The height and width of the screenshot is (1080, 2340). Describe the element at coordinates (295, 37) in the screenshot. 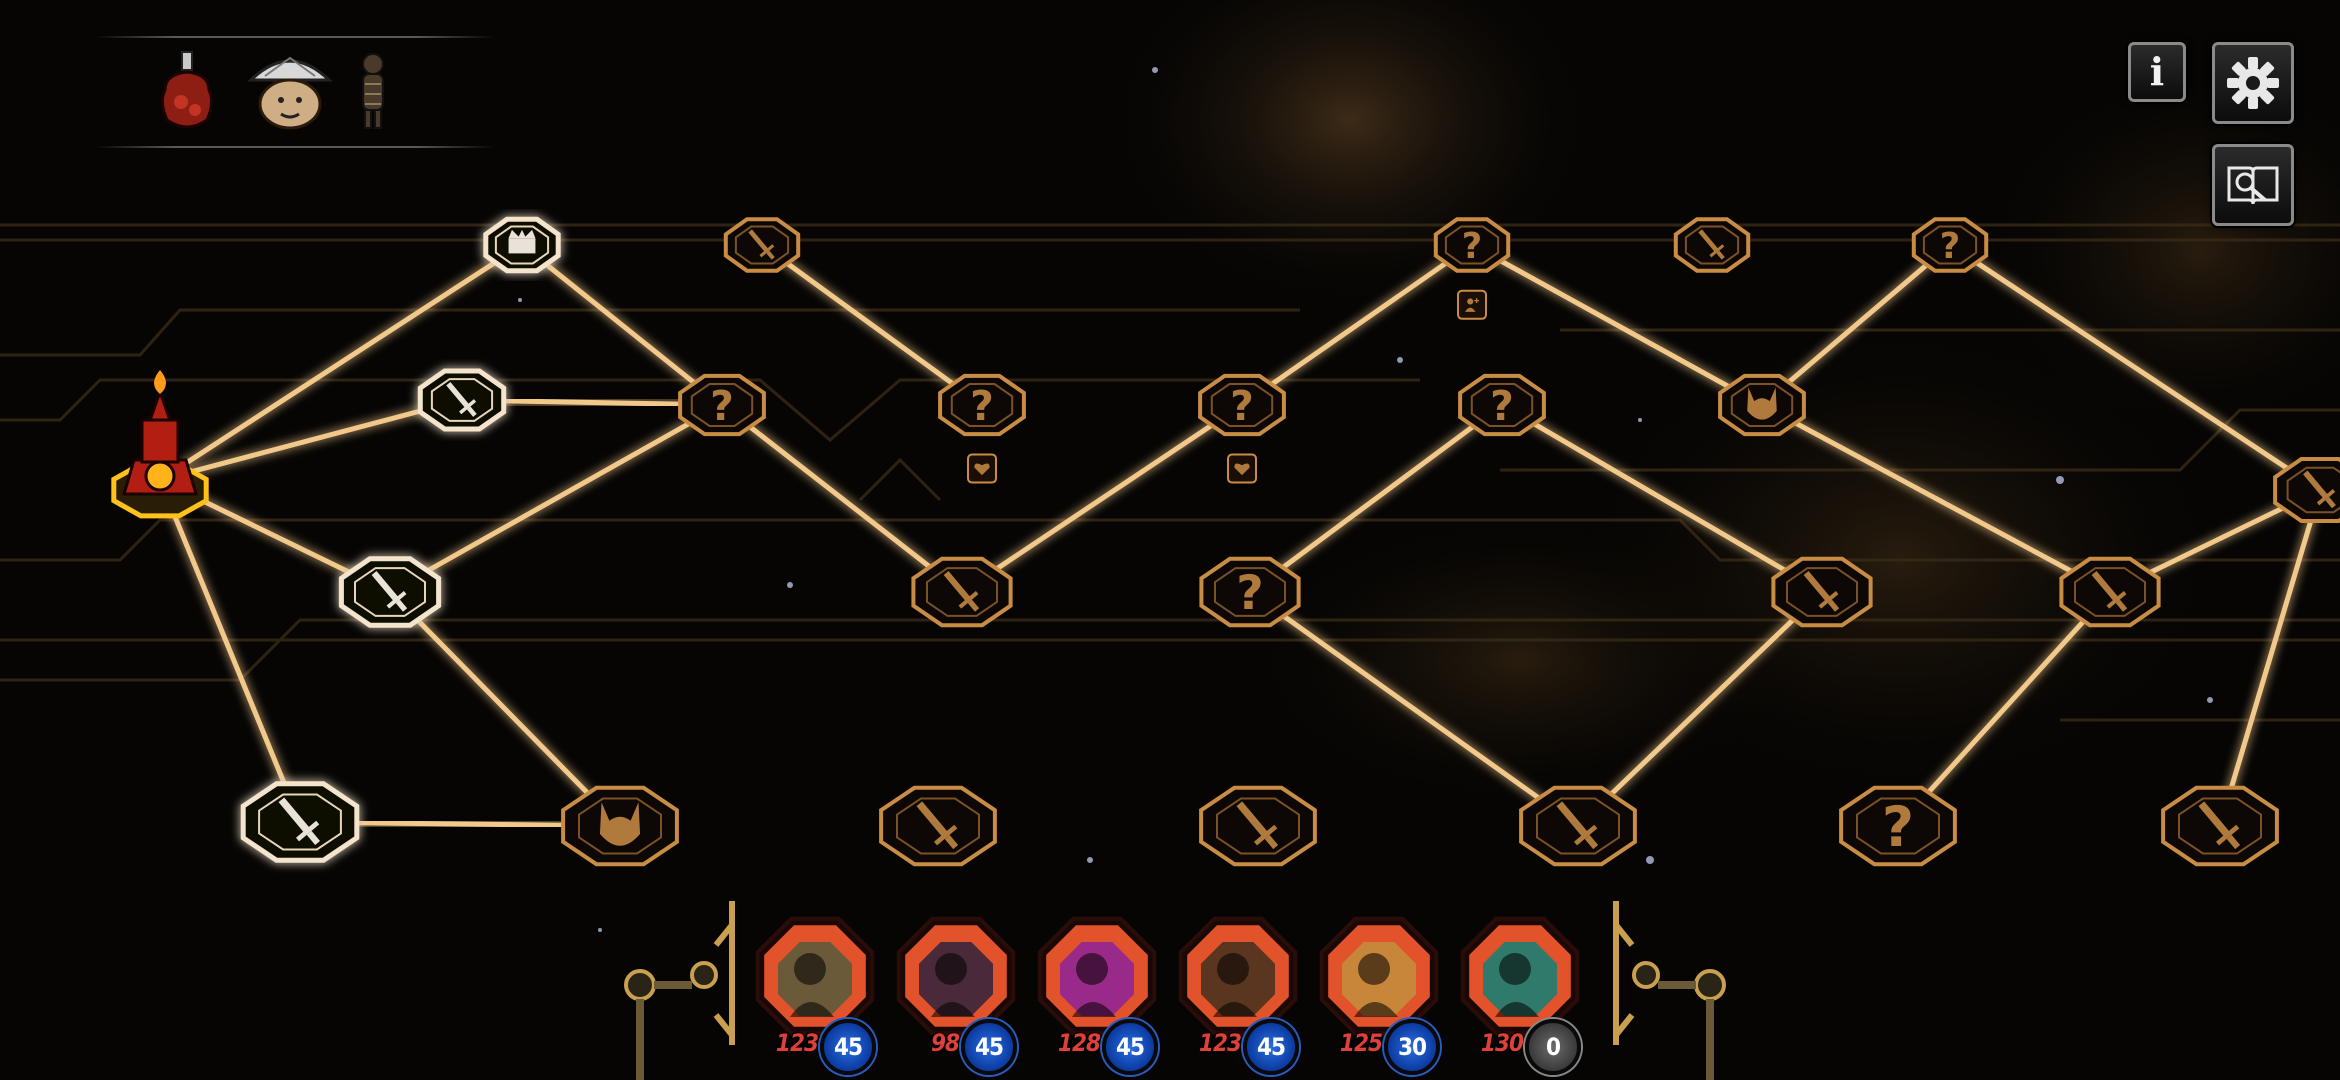

I see `relic-bar-top-divider` at that location.